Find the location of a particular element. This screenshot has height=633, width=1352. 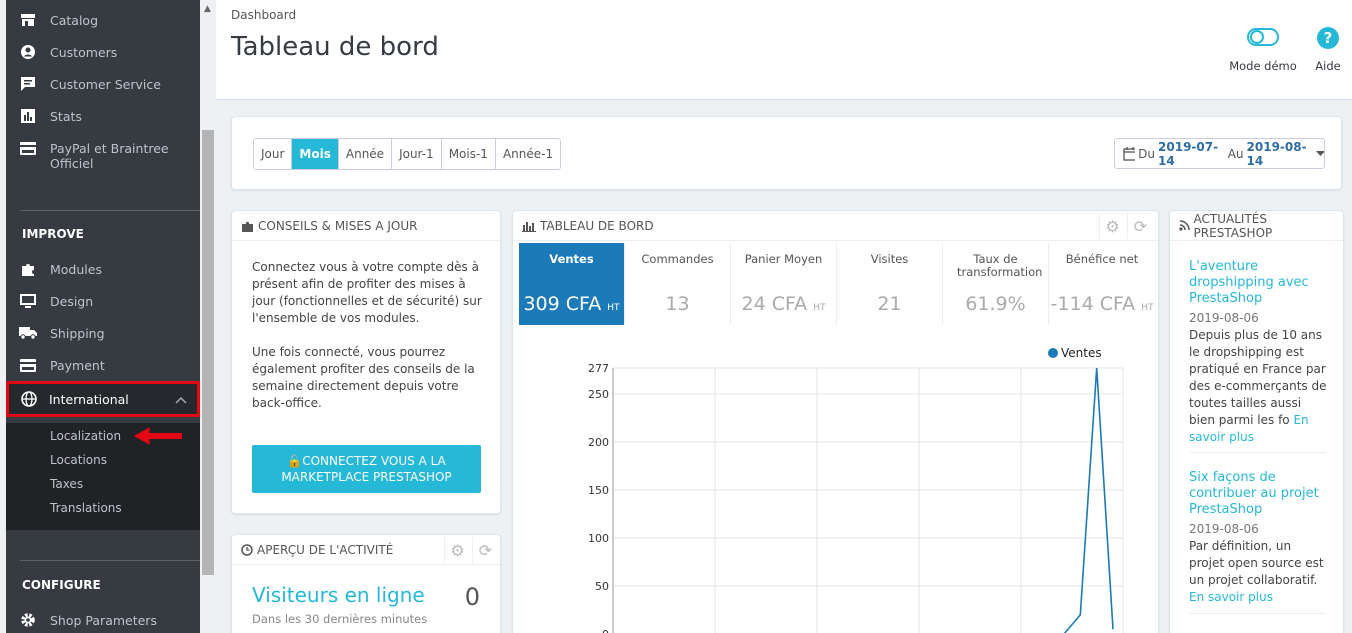

submenu-item-locations: Locations is located at coordinates (78, 460).